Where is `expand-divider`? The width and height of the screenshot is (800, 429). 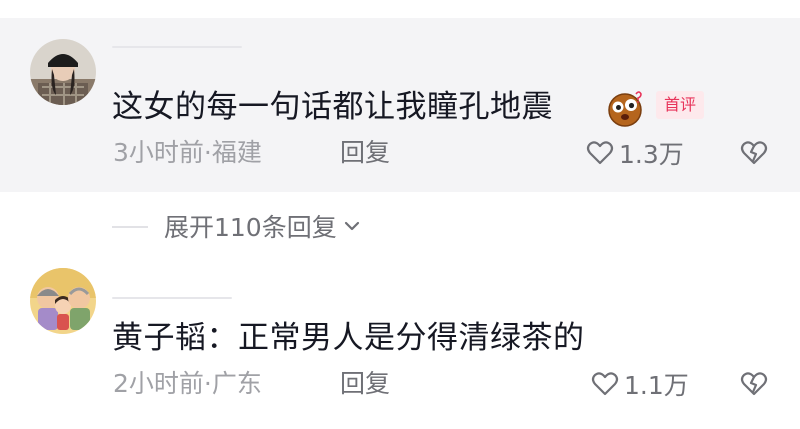 expand-divider is located at coordinates (130, 227).